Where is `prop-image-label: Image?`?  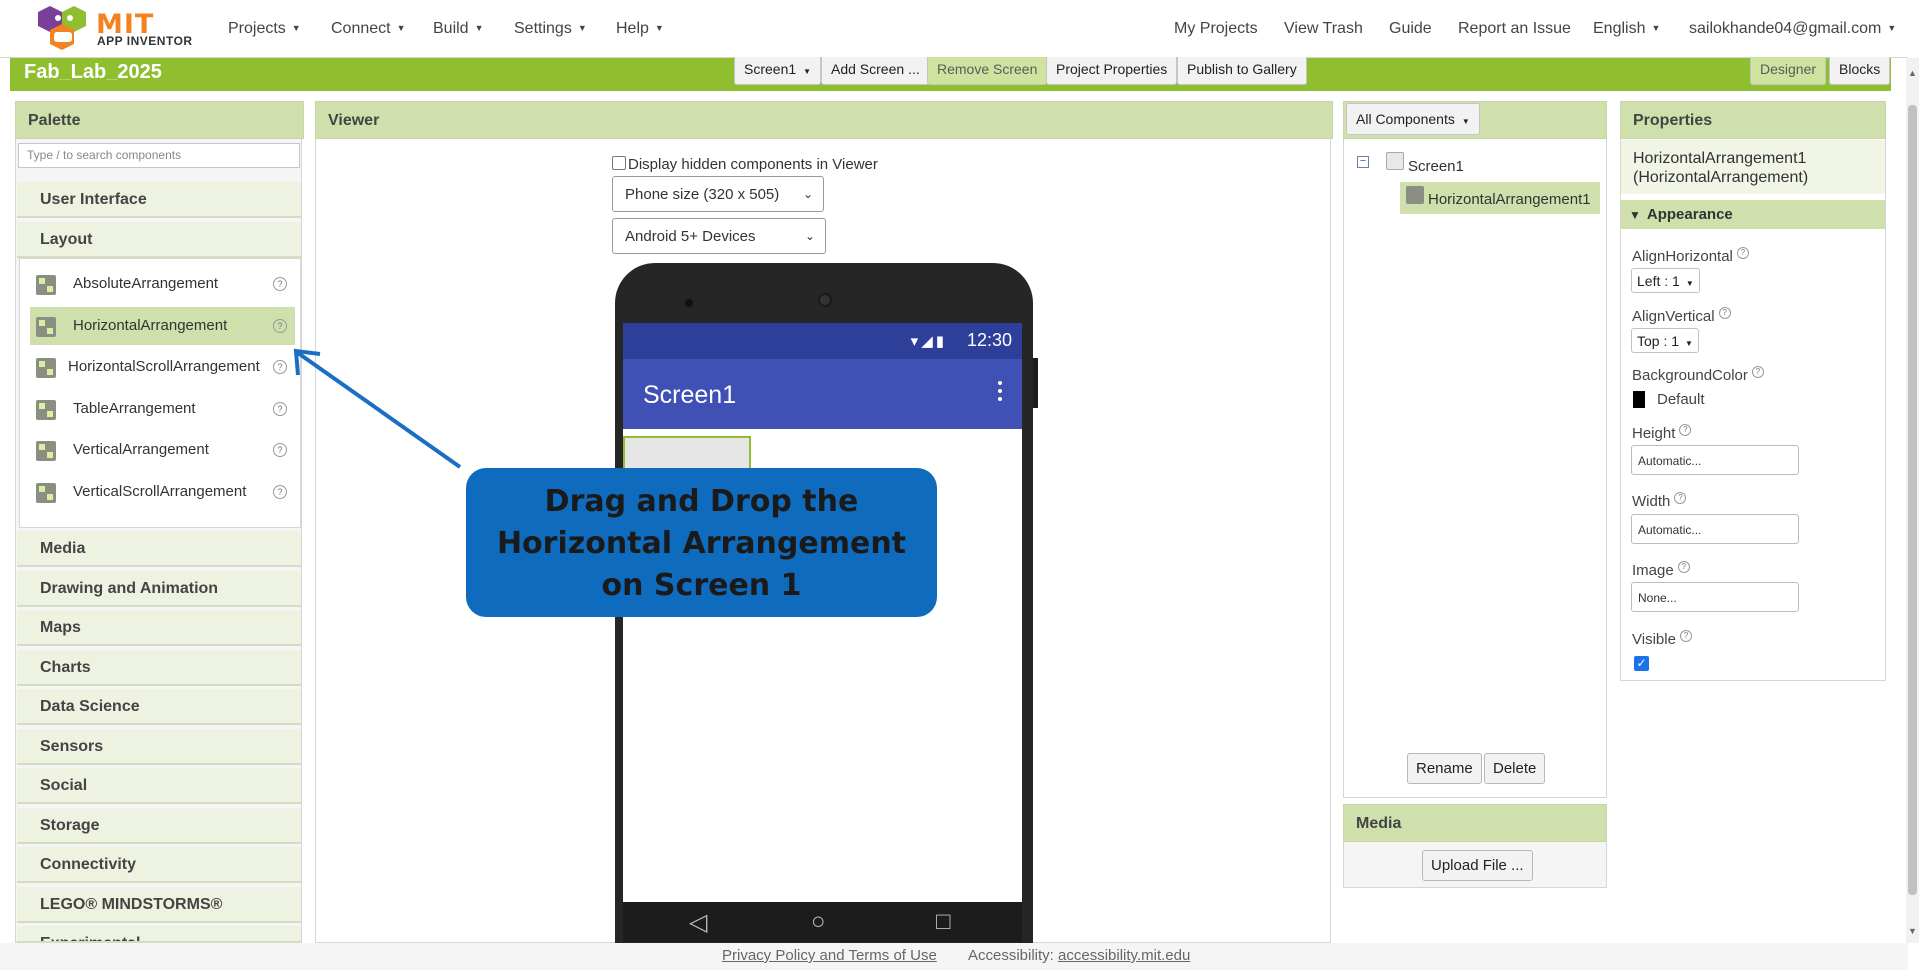 prop-image-label: Image? is located at coordinates (1661, 570).